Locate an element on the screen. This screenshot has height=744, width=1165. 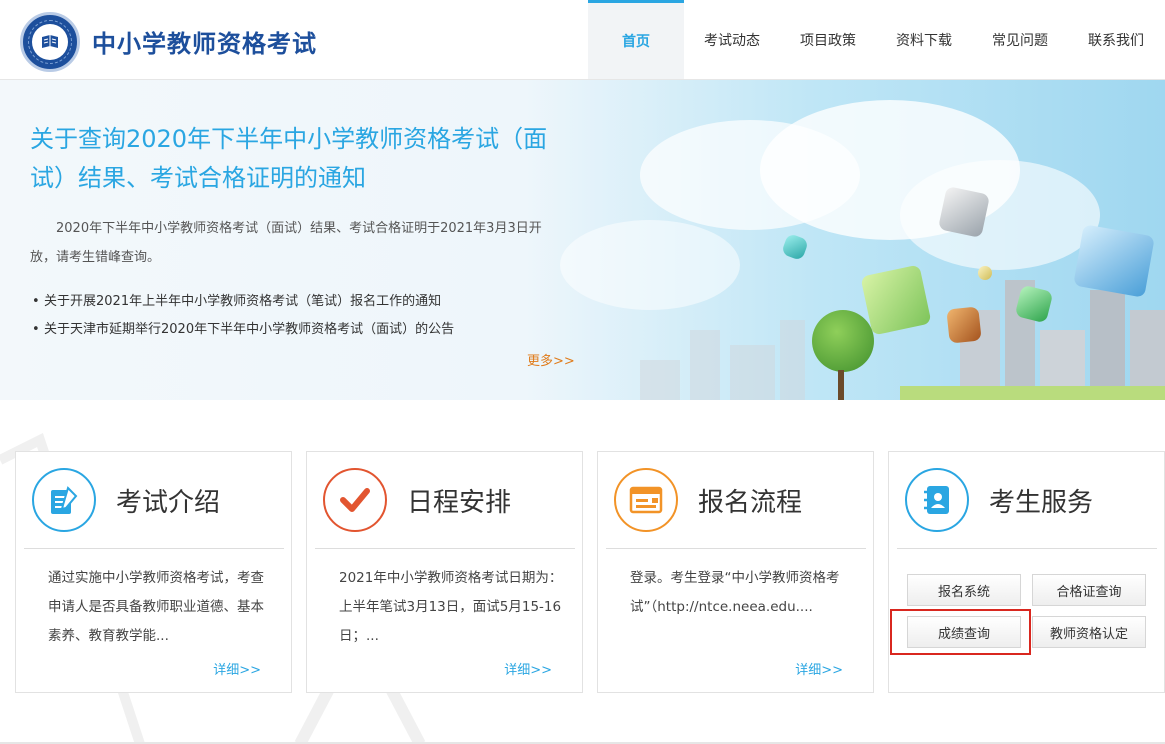
tree-decoration is located at coordinates (843, 341).